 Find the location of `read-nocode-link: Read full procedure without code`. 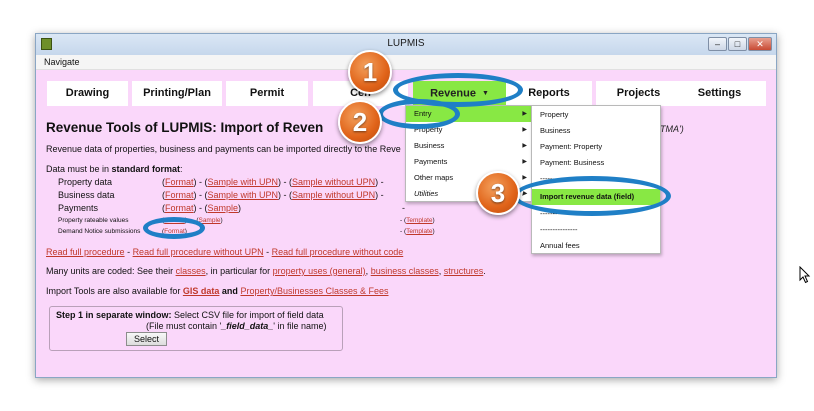

read-nocode-link: Read full procedure without code is located at coordinates (338, 252).